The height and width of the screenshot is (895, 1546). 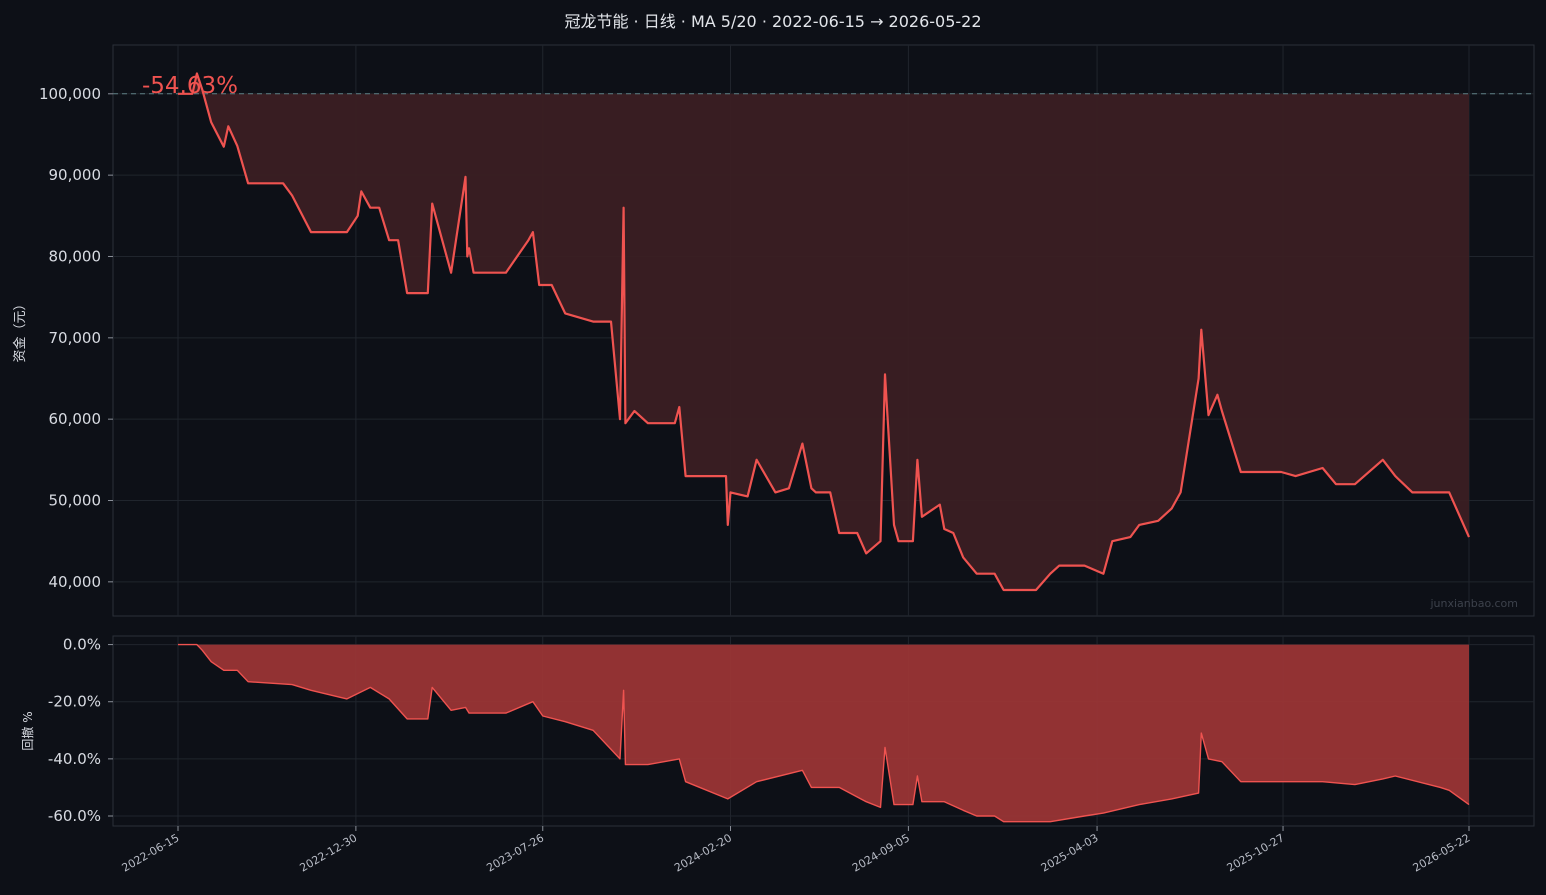 I want to click on x-tick-label: 2022-12-30, so click(x=329, y=852).